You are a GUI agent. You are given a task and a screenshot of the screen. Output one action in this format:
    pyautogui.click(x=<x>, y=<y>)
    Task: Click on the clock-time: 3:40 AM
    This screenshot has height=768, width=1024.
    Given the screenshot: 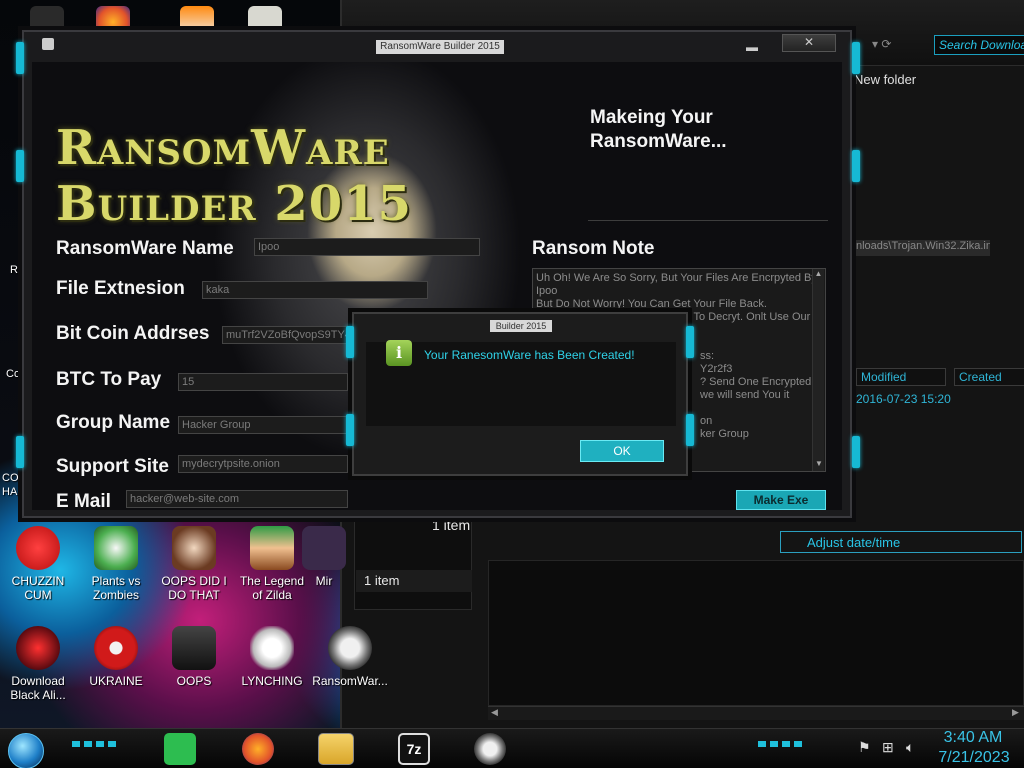 What is the action you would take?
    pyautogui.click(x=973, y=738)
    